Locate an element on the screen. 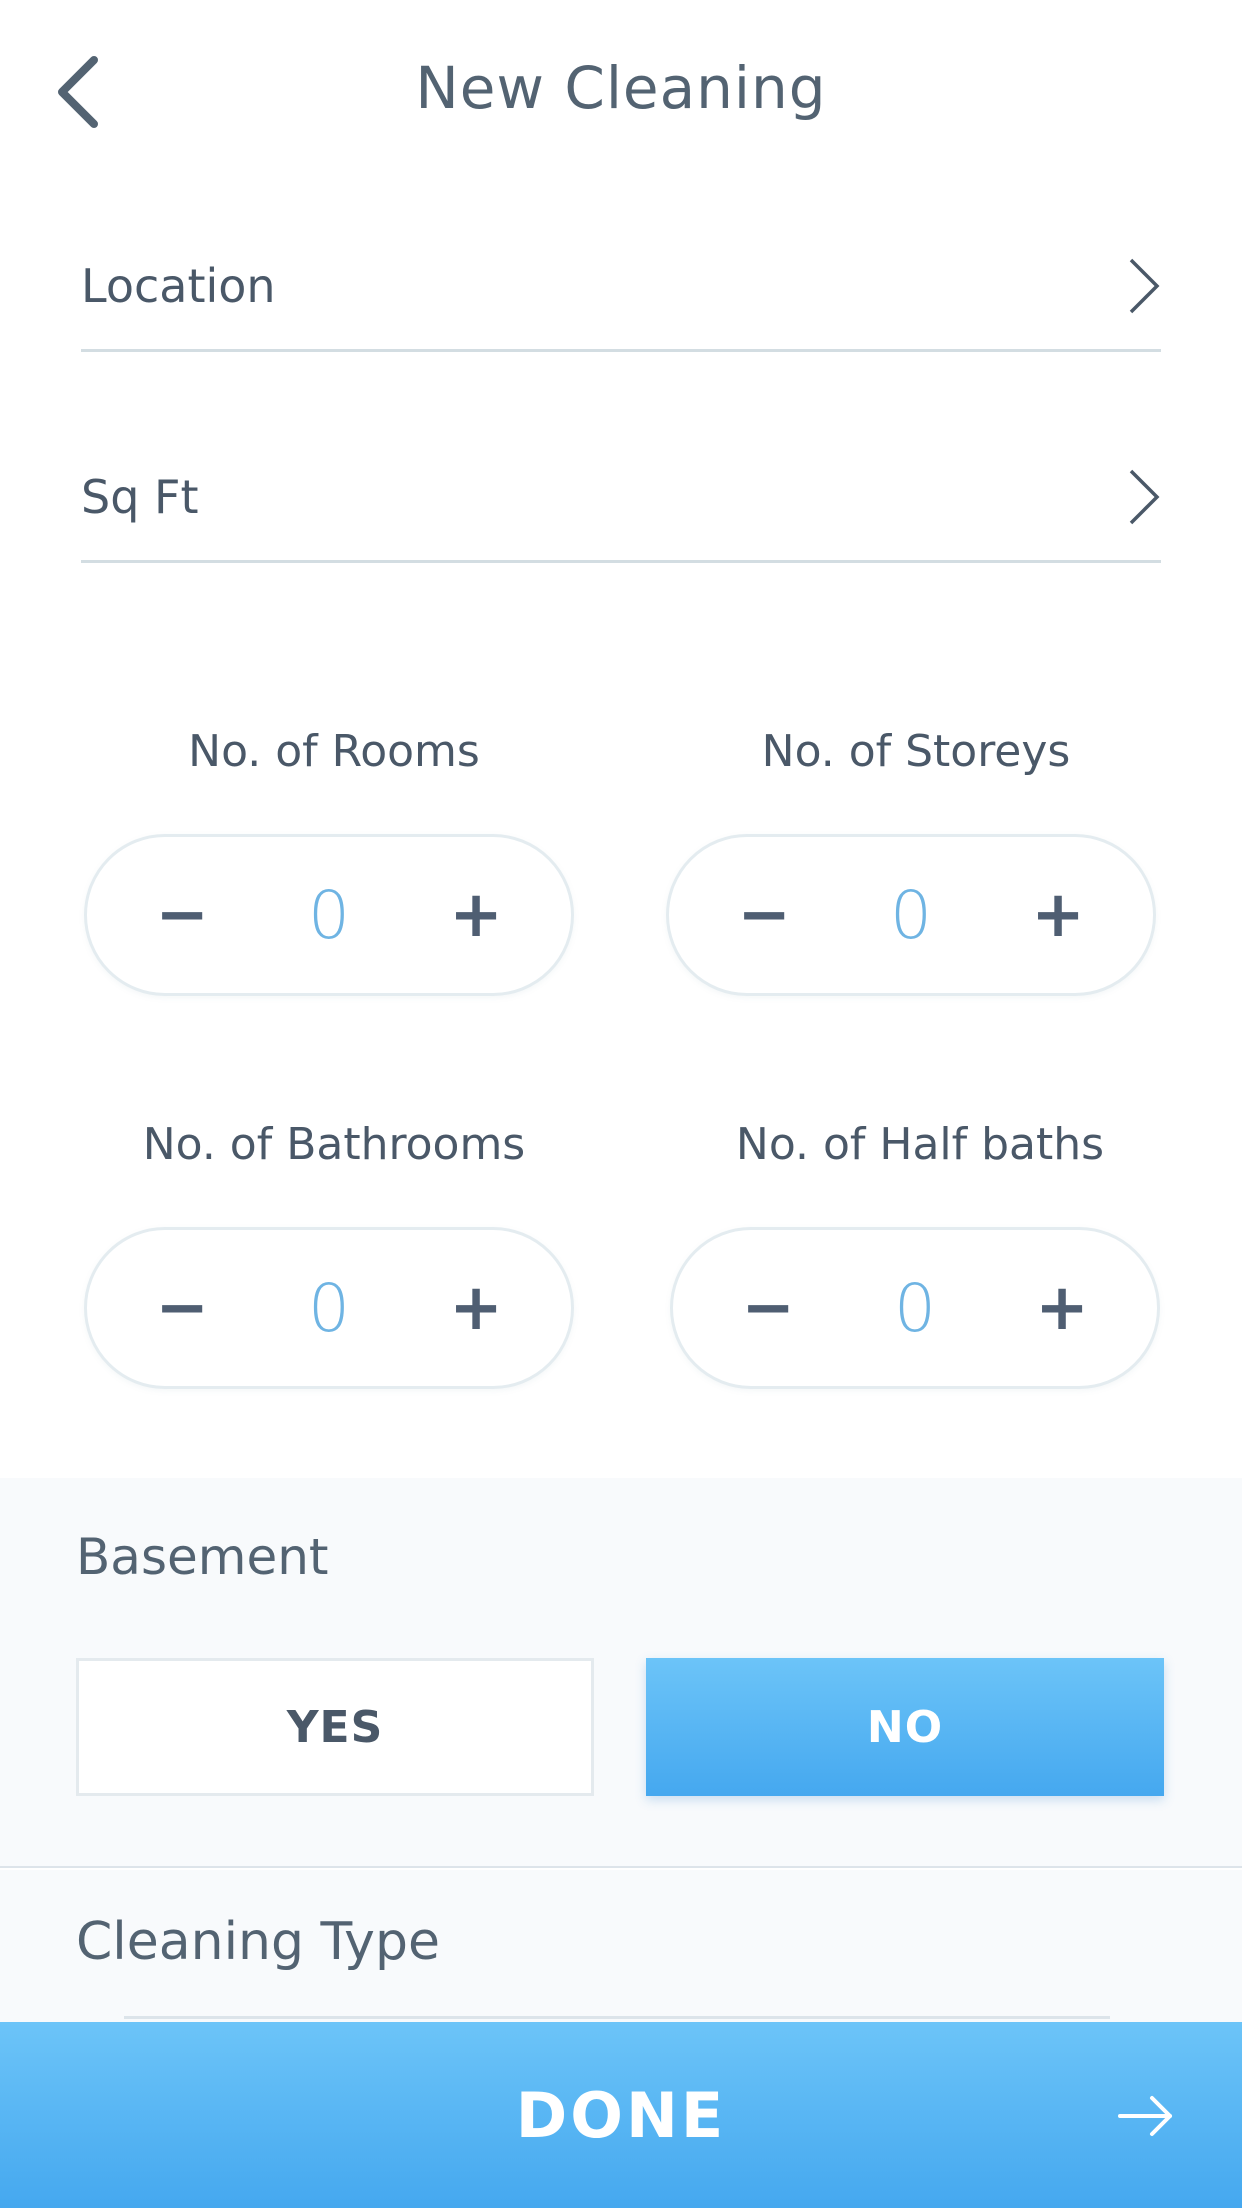 The image size is (1242, 2208). storeys-stepper: − 0 + is located at coordinates (911, 915).